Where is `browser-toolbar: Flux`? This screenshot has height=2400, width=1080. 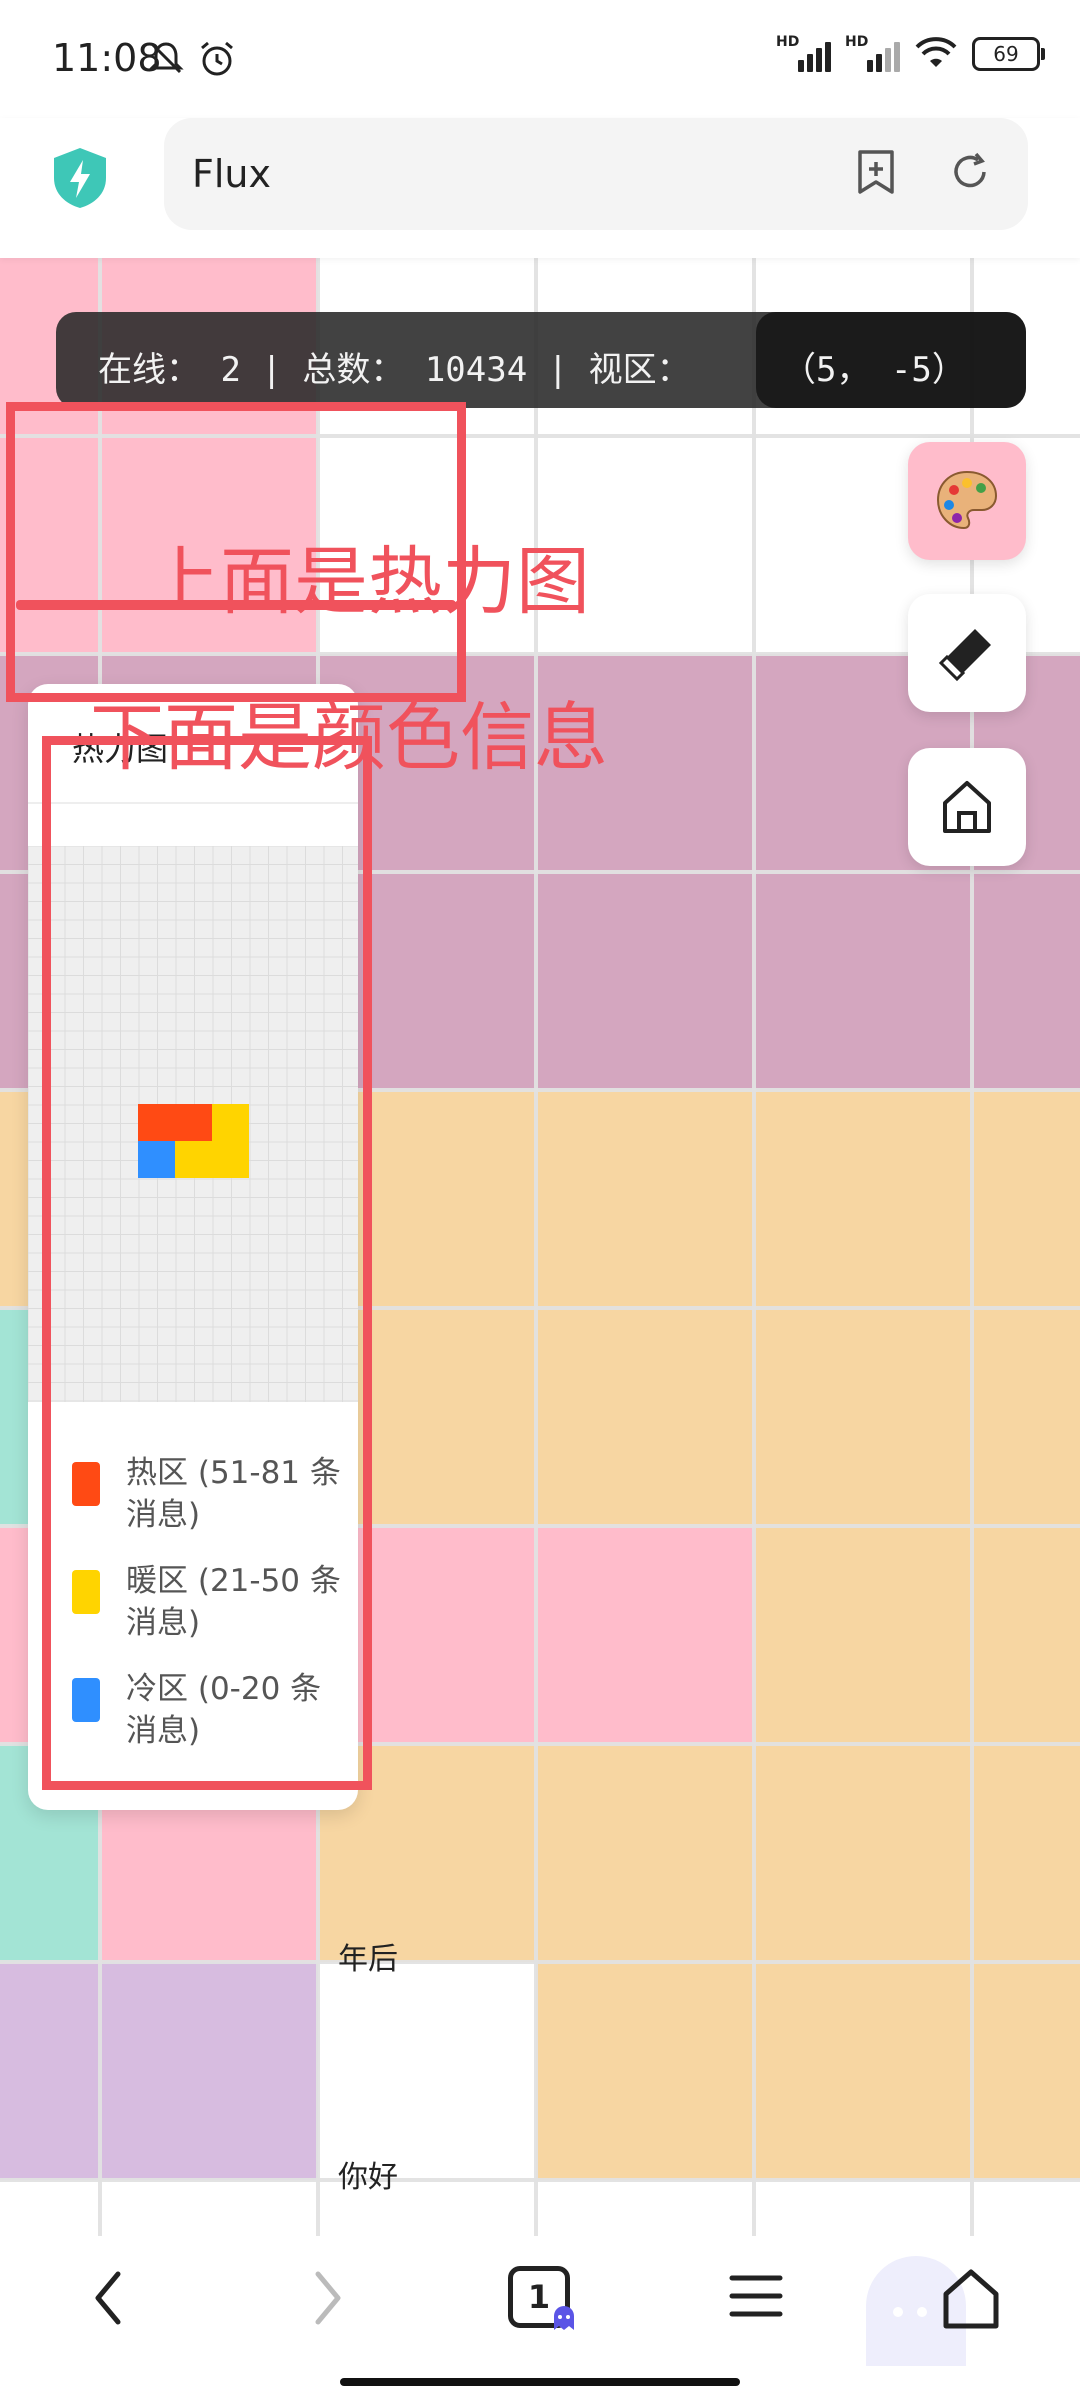 browser-toolbar: Flux is located at coordinates (540, 188).